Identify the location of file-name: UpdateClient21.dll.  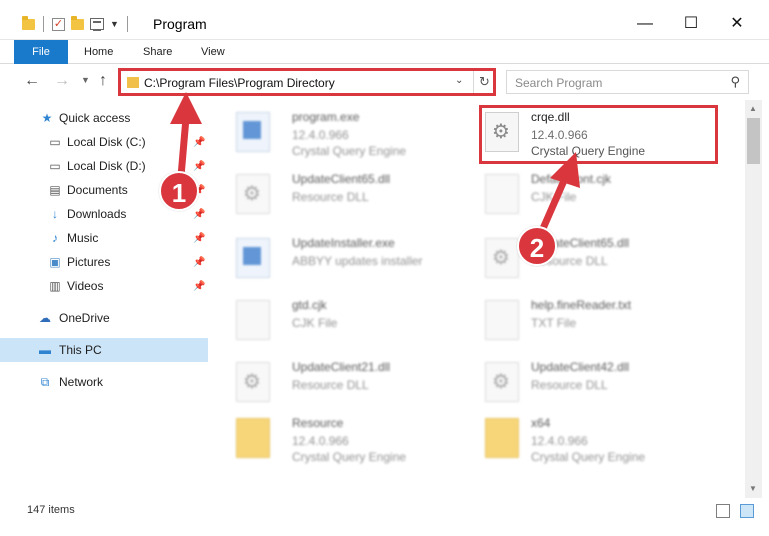
(341, 367).